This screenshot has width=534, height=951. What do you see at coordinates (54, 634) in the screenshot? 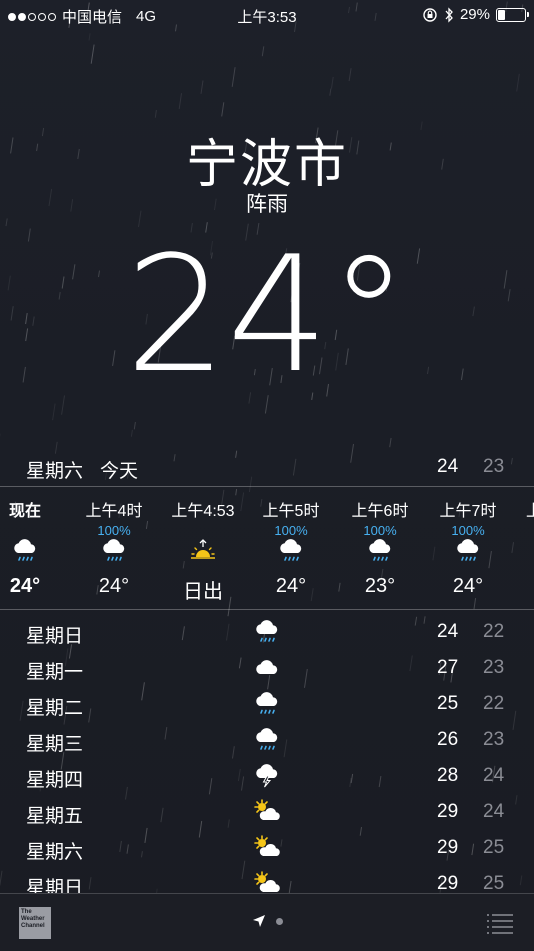
I see `daily-day: 星期日` at bounding box center [54, 634].